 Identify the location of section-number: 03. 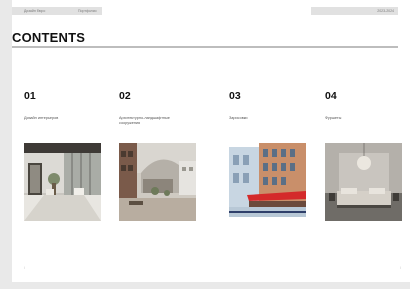
(235, 96).